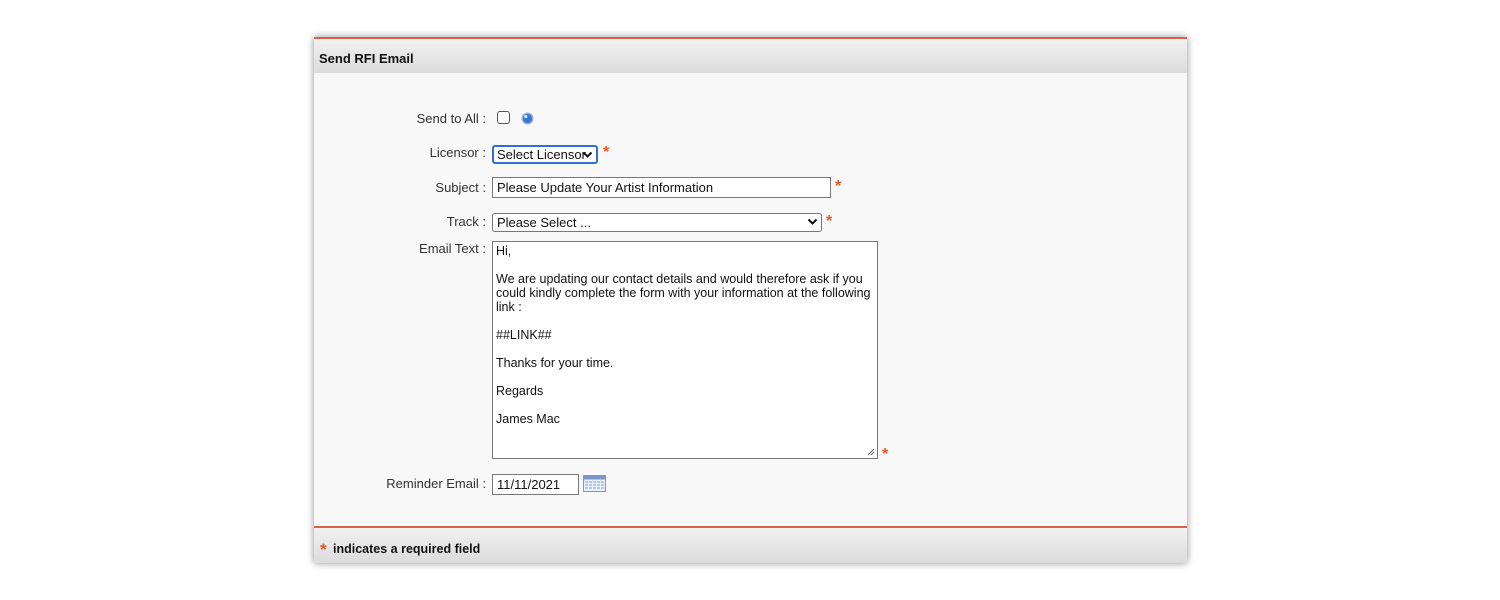 This screenshot has width=1500, height=600. What do you see at coordinates (452, 248) in the screenshot?
I see `email-text-label: Email Text :` at bounding box center [452, 248].